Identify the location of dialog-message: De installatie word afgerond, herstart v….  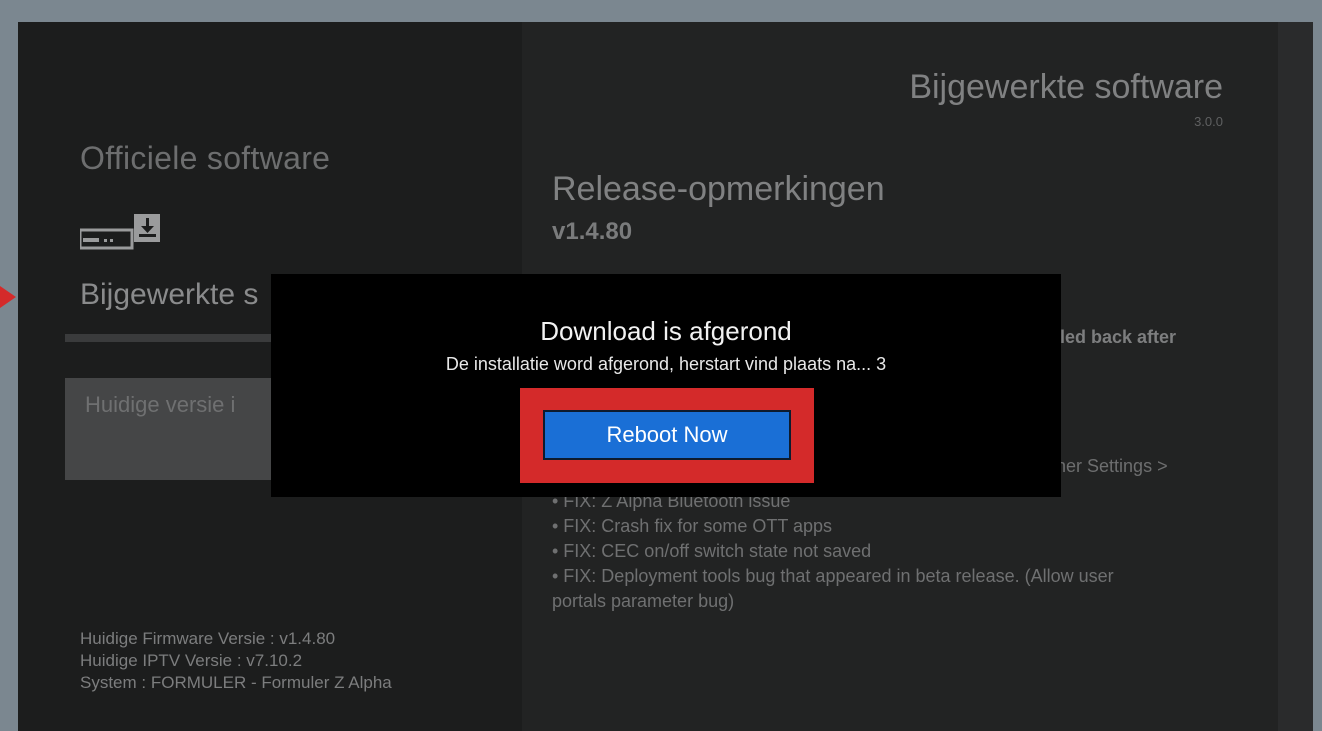
(666, 364).